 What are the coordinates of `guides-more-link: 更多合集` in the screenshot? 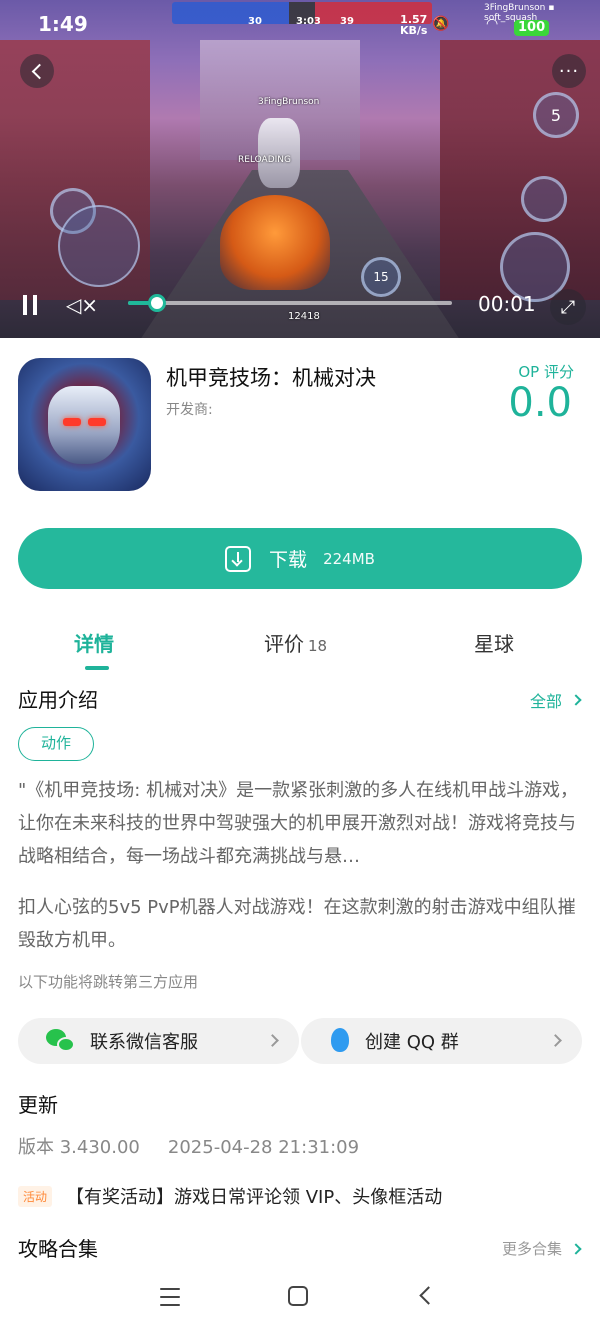 It's located at (541, 1248).